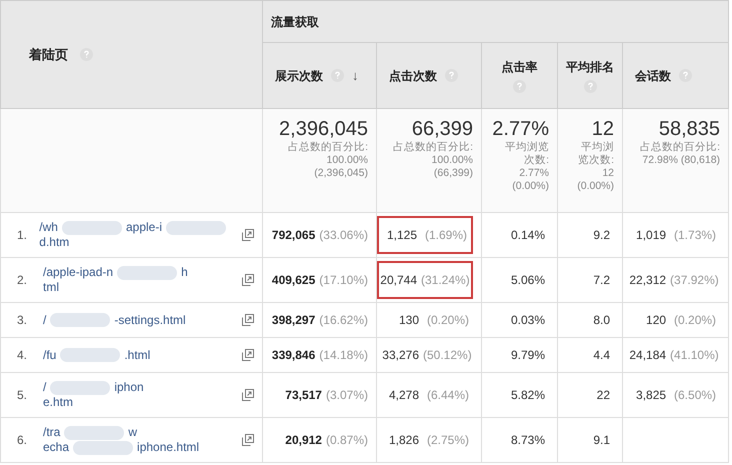  Describe the element at coordinates (601, 440) in the screenshot. I see `metric-value: 9.1` at that location.